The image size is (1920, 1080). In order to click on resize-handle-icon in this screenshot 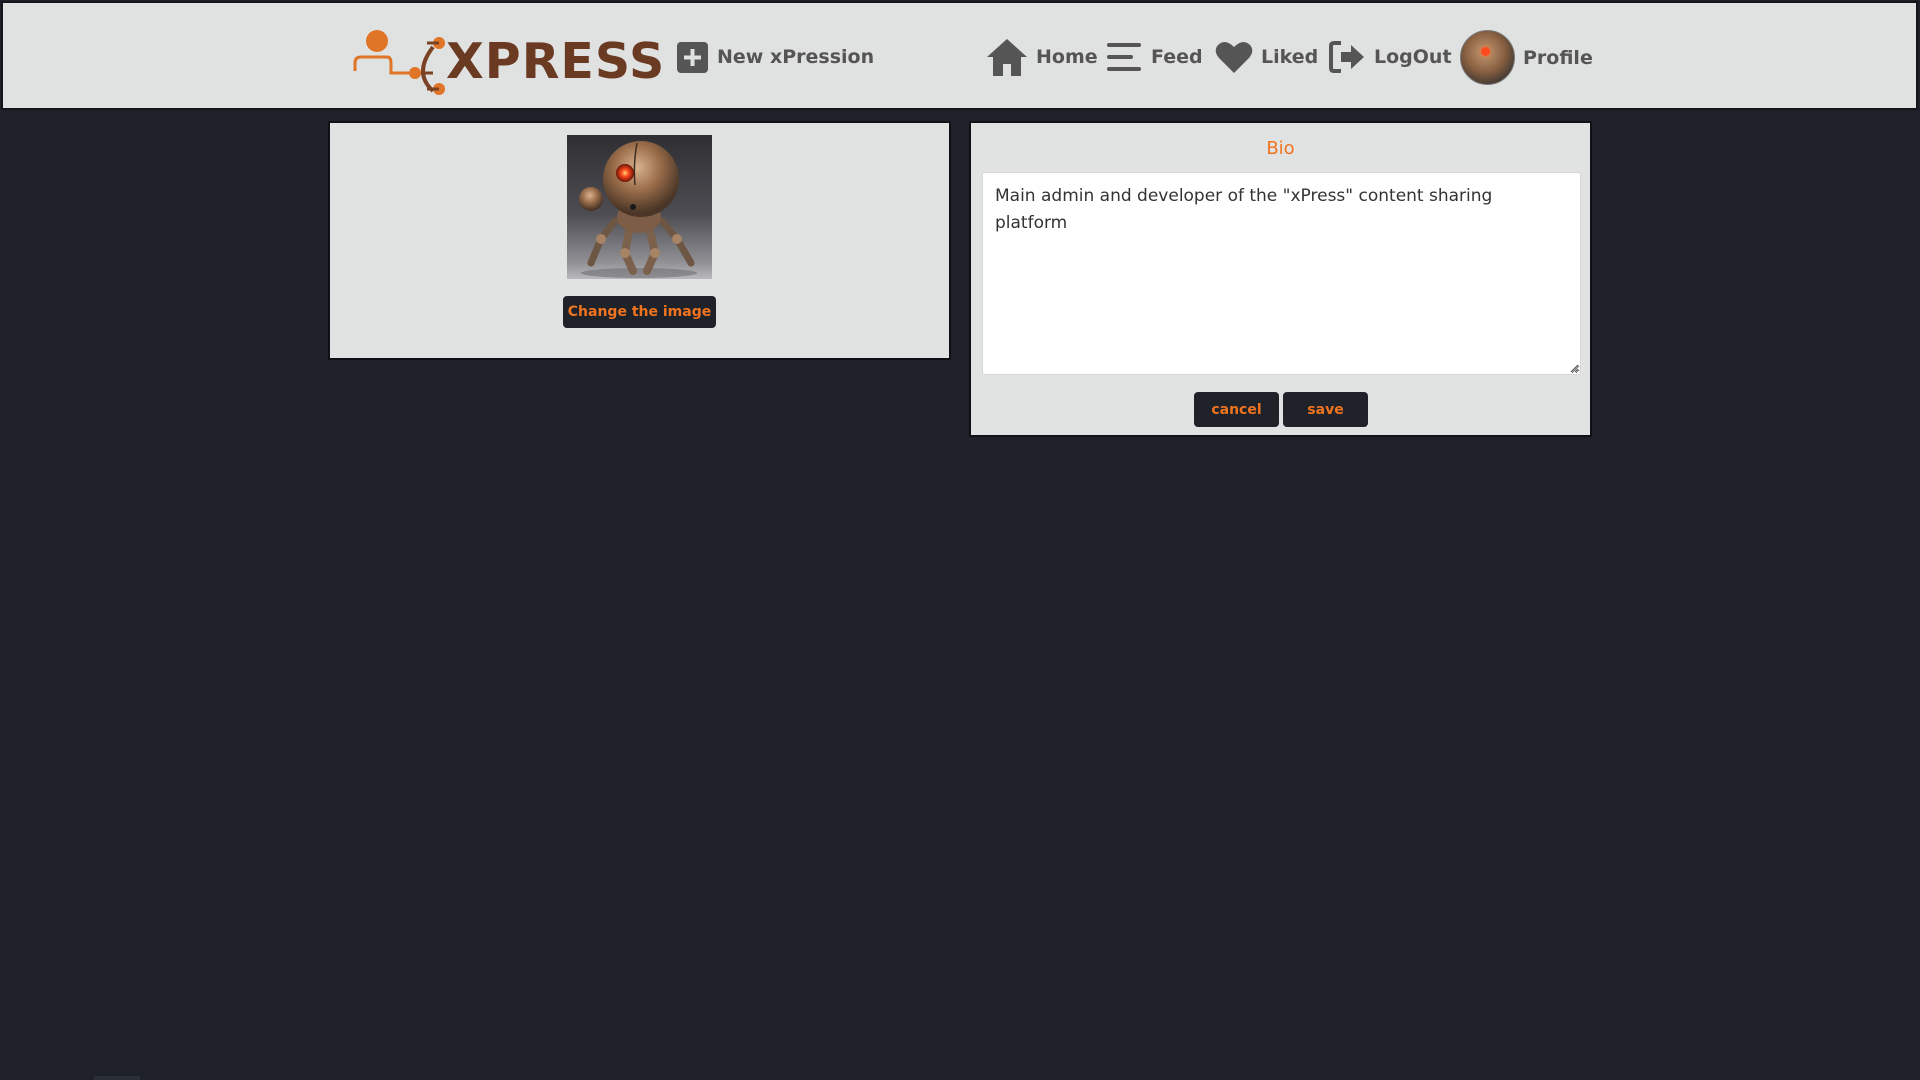, I will do `click(1573, 367)`.